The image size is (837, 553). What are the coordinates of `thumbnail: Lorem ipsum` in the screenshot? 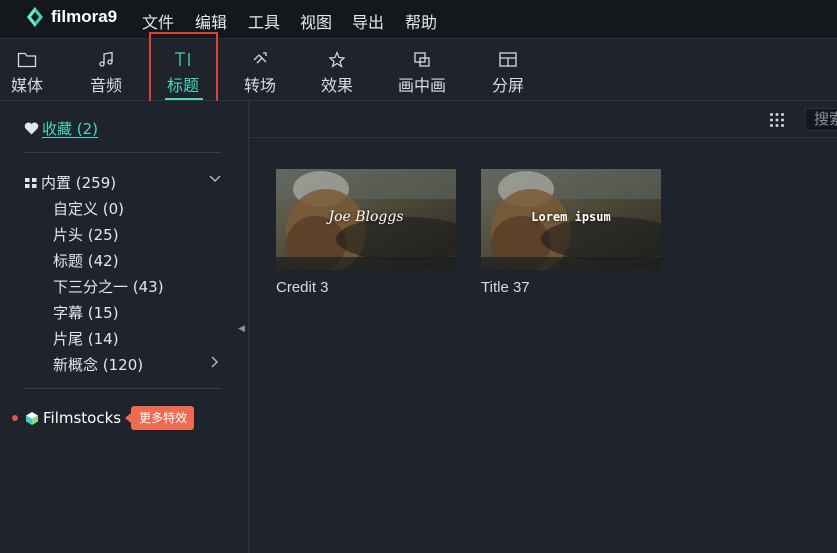 It's located at (571, 219).